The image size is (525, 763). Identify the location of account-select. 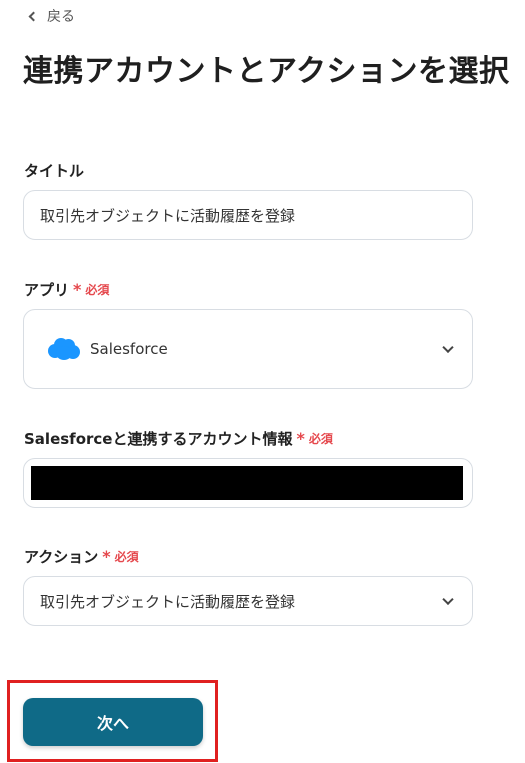
(248, 483).